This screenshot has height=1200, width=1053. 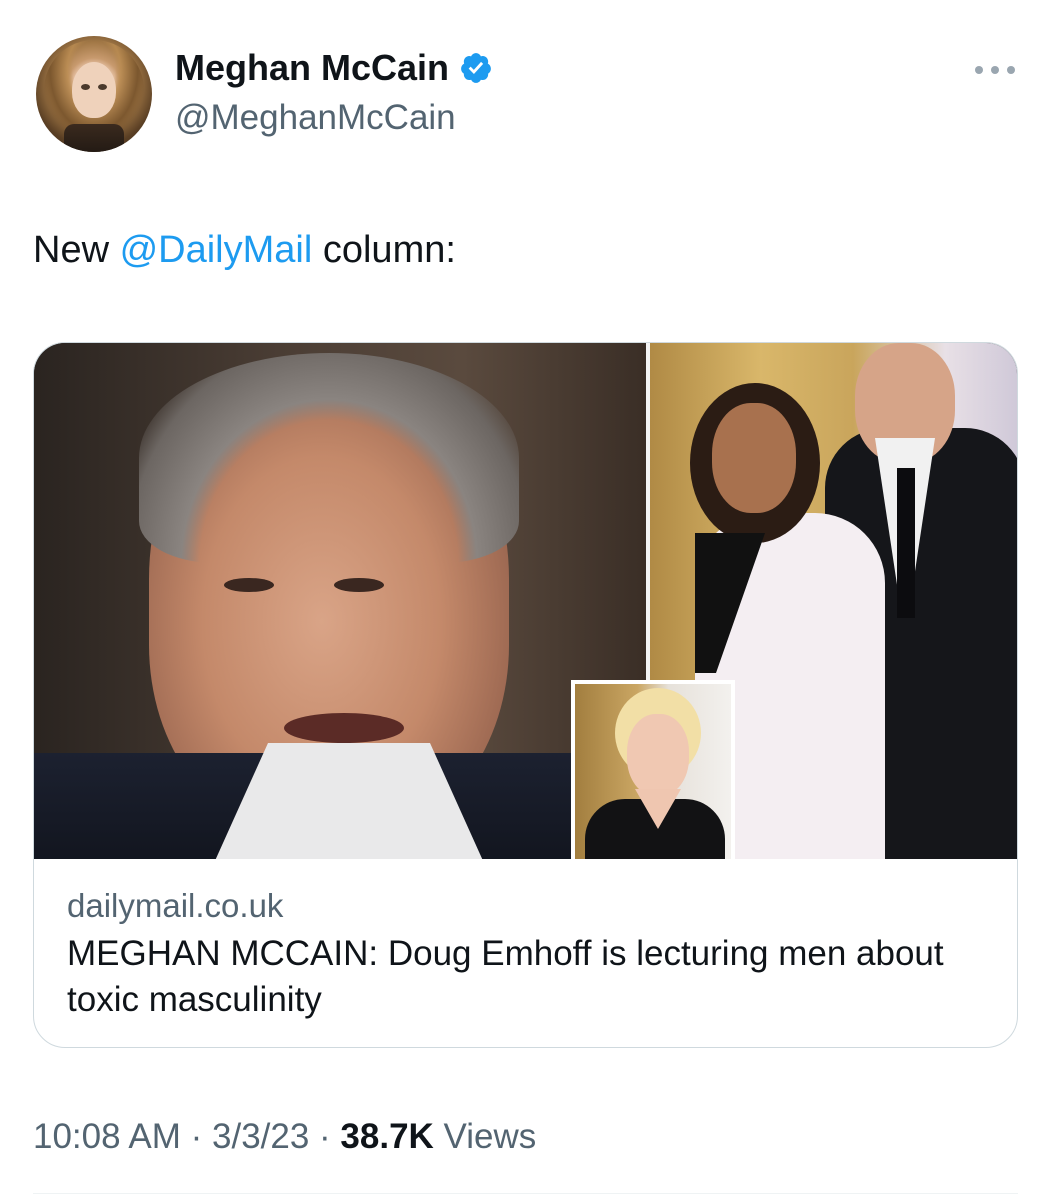 What do you see at coordinates (334, 93) in the screenshot?
I see `author-info: Meghan McCain @MeghanMcCain` at bounding box center [334, 93].